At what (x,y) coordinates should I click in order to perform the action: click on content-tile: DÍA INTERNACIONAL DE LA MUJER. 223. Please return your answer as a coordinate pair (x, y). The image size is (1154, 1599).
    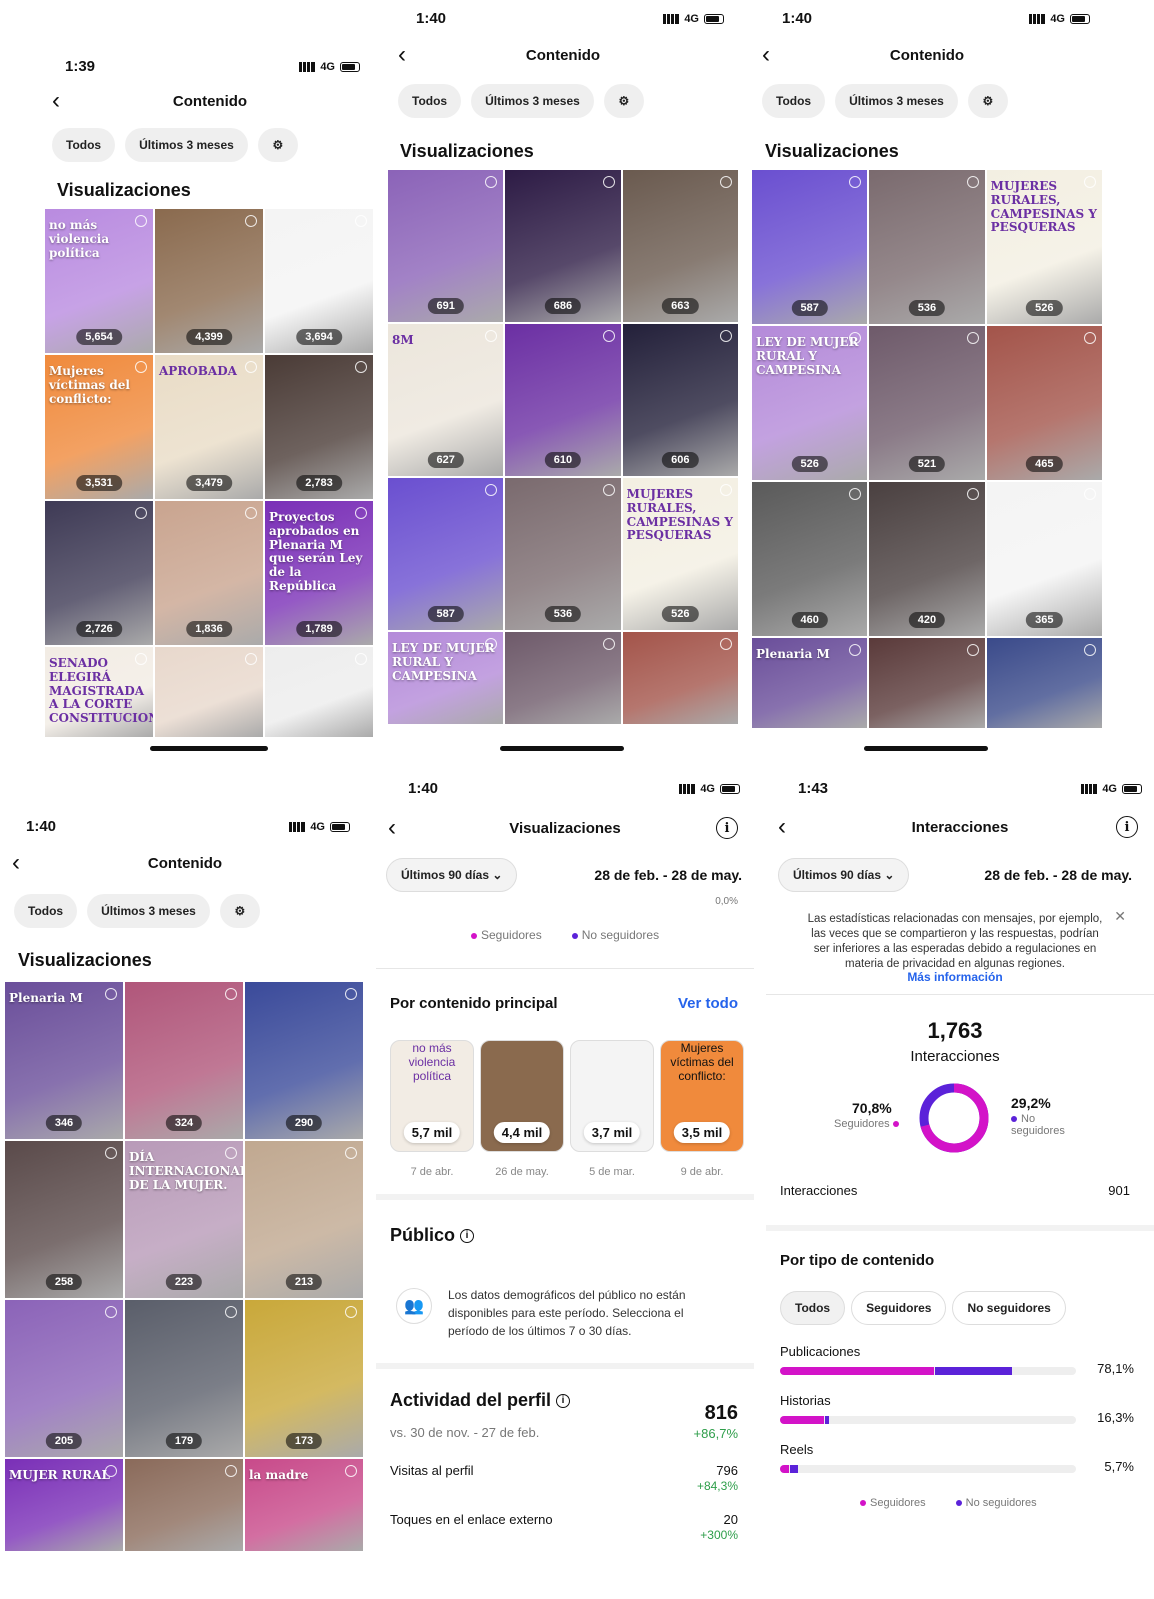
    Looking at the image, I should click on (184, 1219).